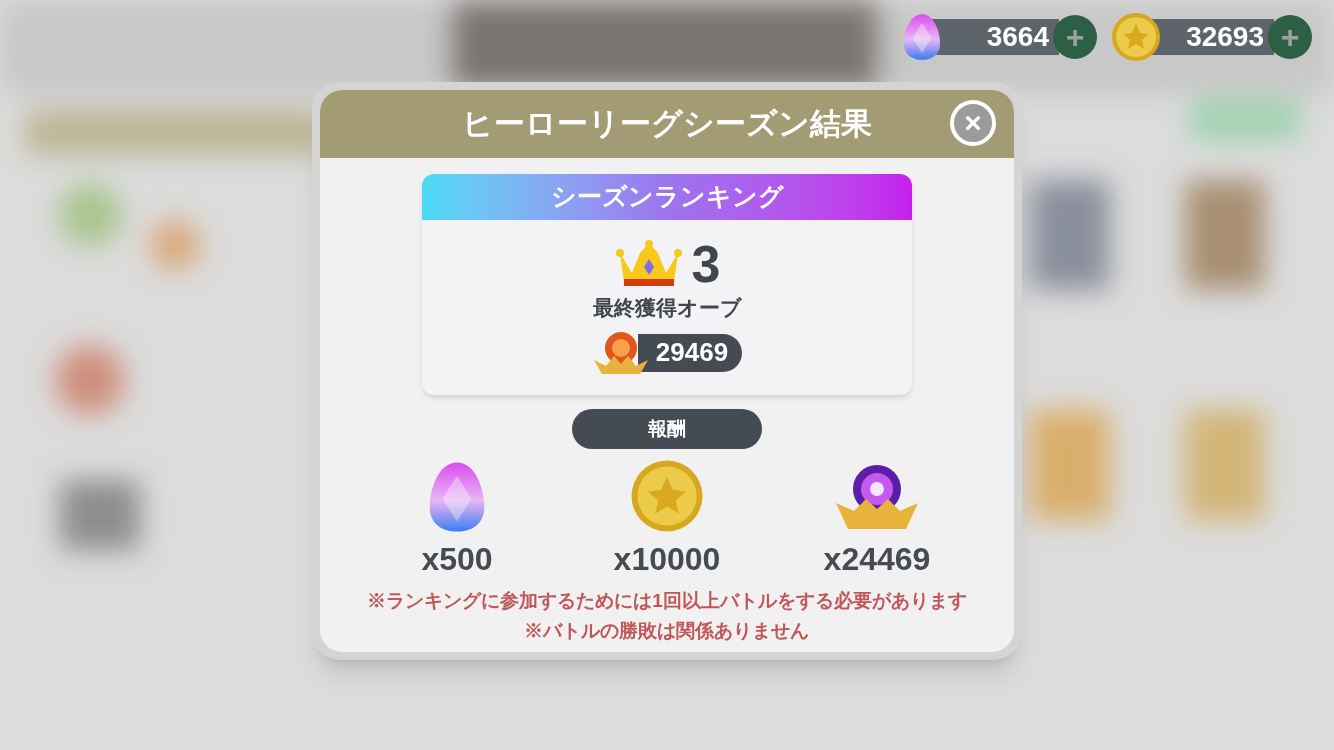  I want to click on note-text: ※ランキングに参加するためには1回以上バトルをする必要があります, so click(667, 601).